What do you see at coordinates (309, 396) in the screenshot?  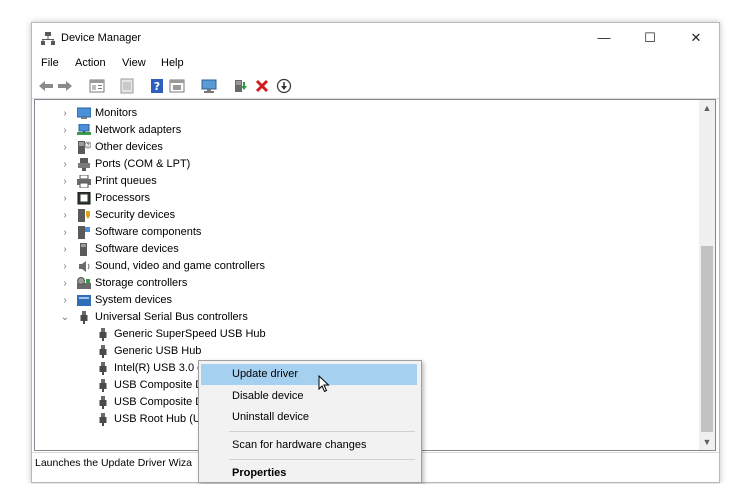 I see `menu-item-disable-device: Disable device` at bounding box center [309, 396].